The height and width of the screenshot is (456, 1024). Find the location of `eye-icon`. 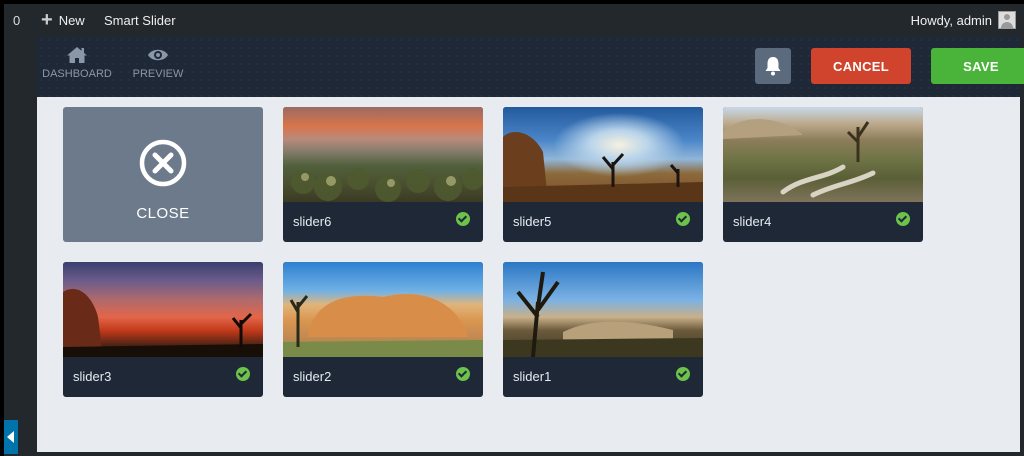

eye-icon is located at coordinates (158, 55).